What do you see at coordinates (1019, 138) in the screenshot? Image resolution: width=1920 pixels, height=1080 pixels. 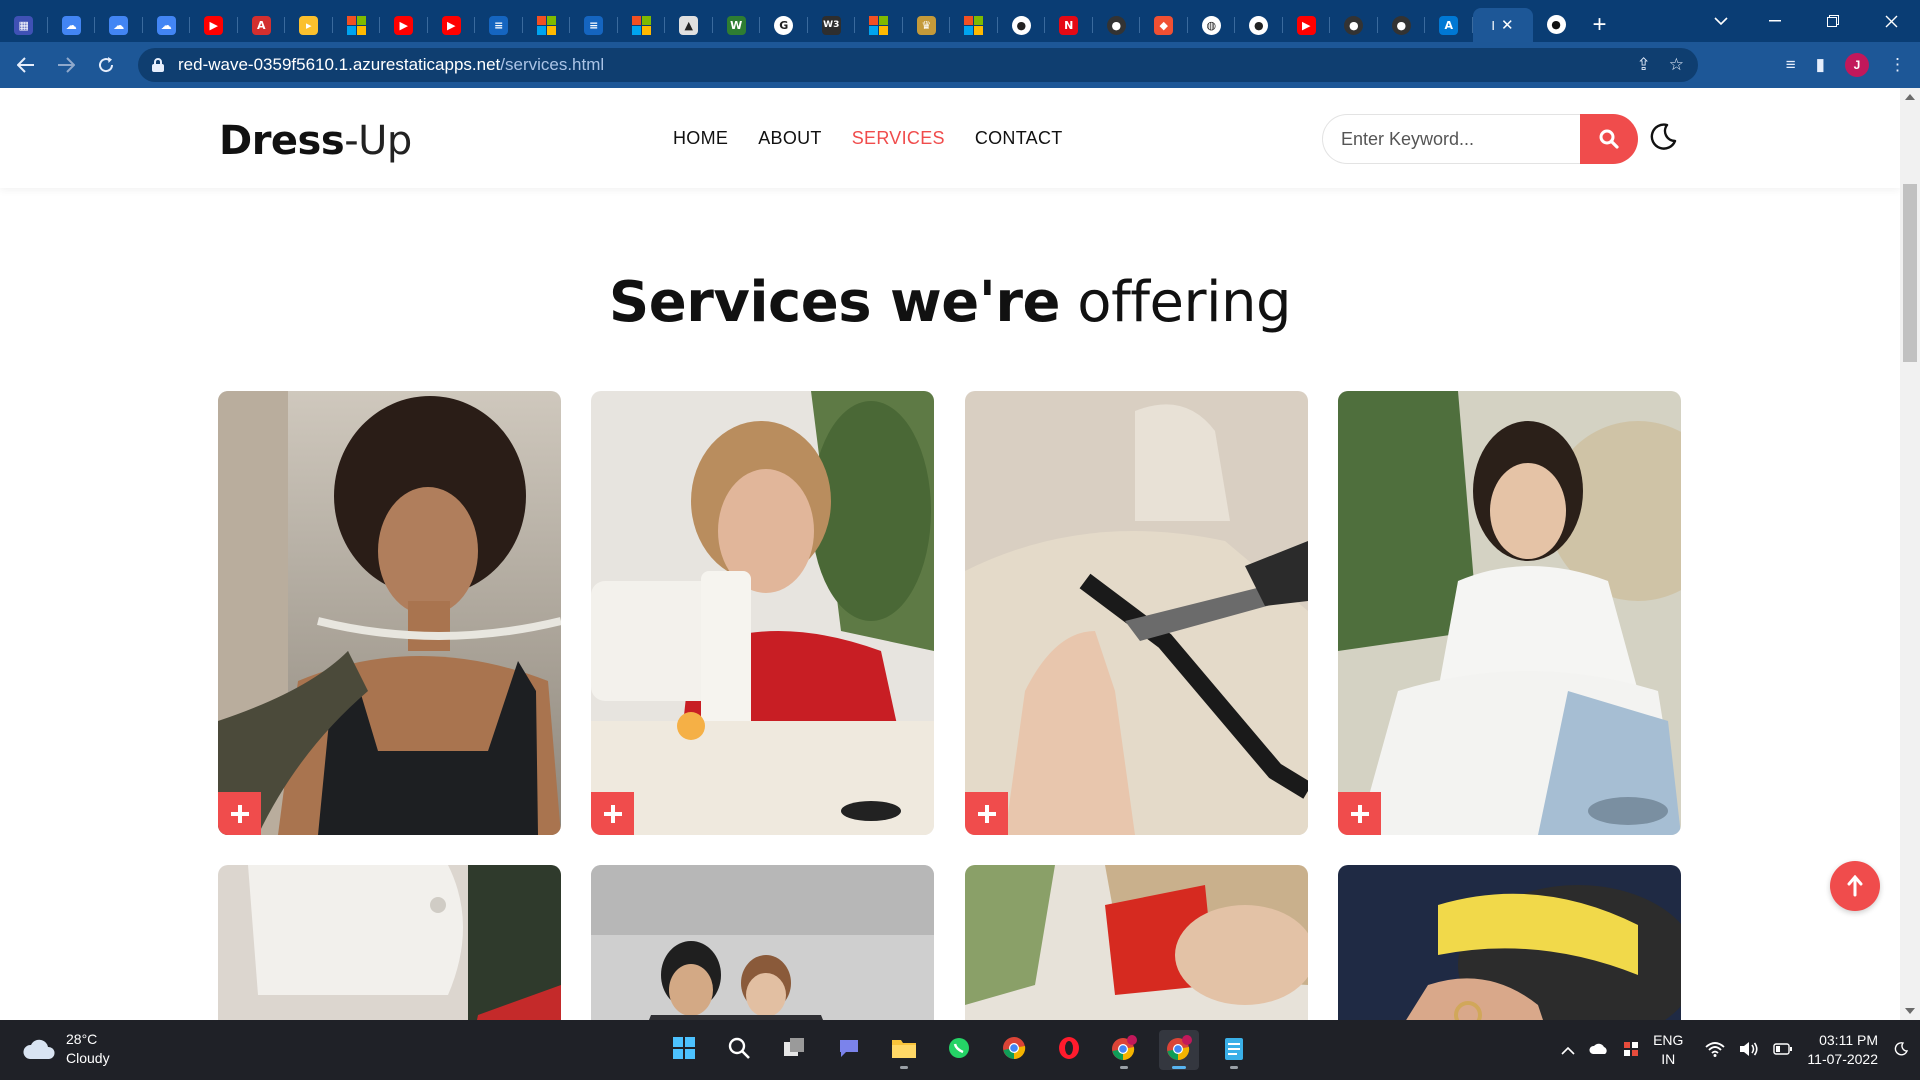 I see `nav-contact: CONTACT` at bounding box center [1019, 138].